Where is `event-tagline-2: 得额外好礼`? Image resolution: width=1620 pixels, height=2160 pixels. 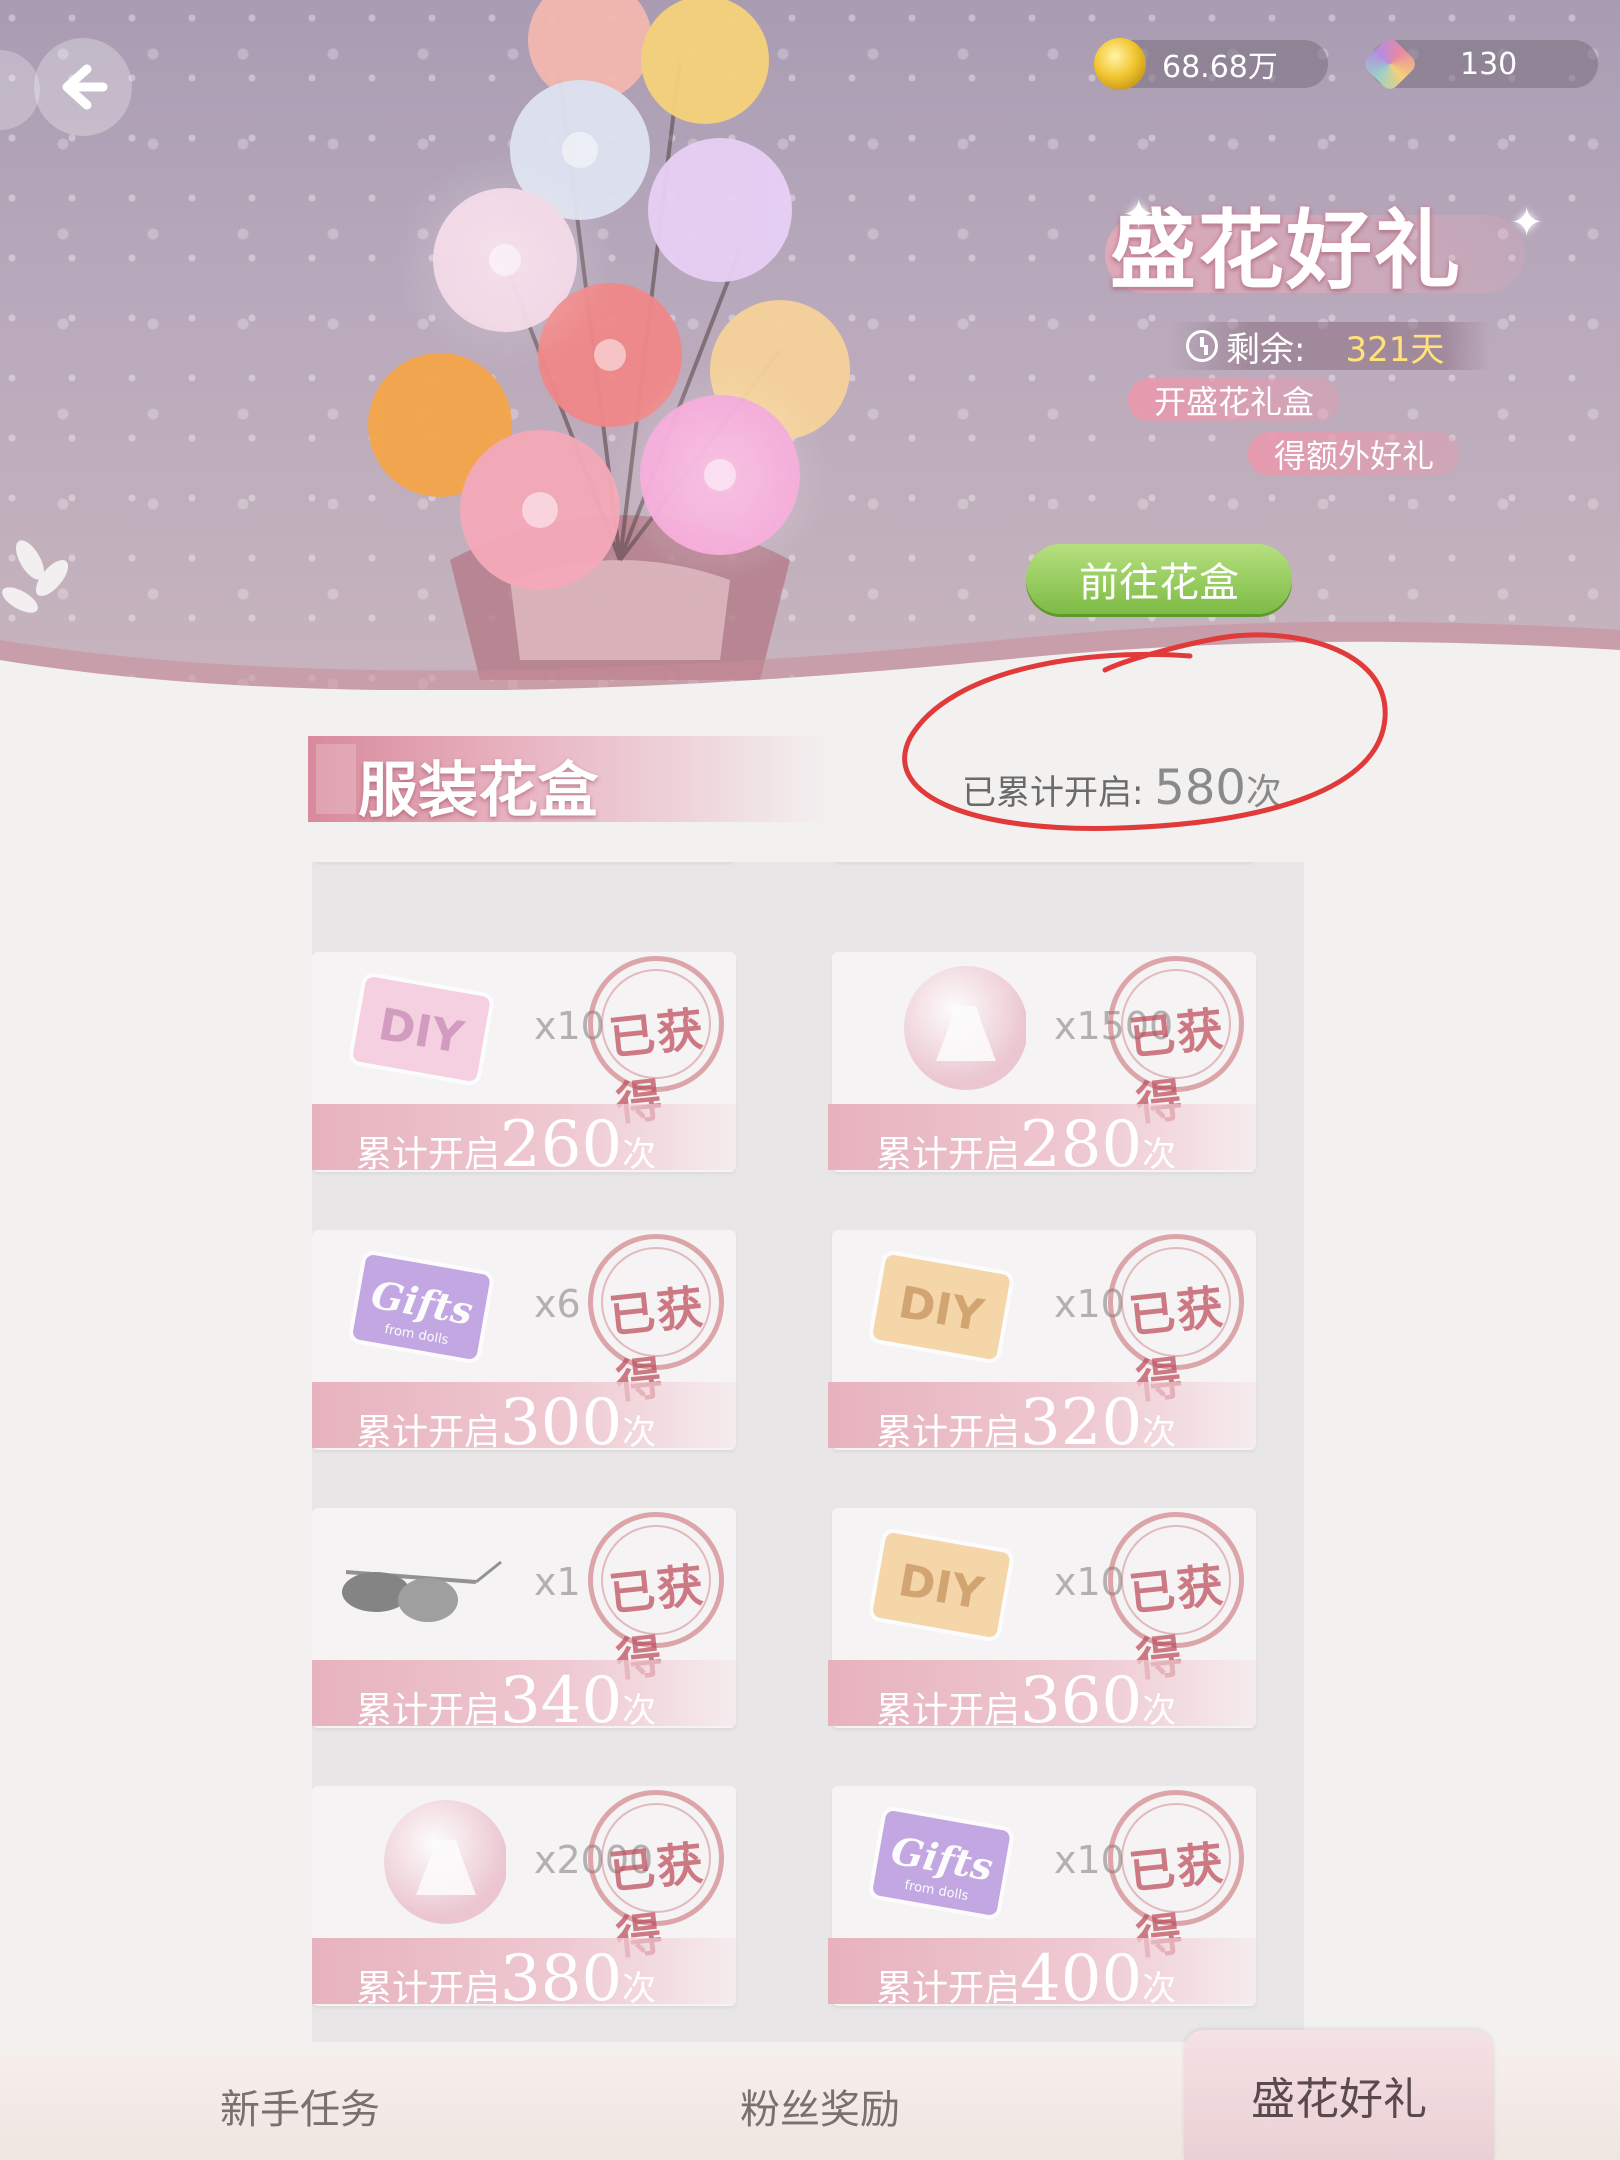 event-tagline-2: 得额外好礼 is located at coordinates (1354, 454).